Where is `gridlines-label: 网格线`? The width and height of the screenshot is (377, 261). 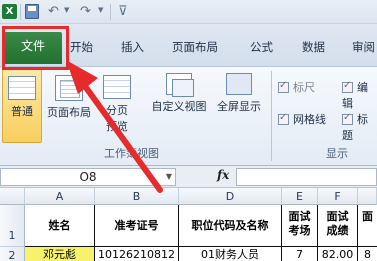
gridlines-label: 网格线 is located at coordinates (309, 119).